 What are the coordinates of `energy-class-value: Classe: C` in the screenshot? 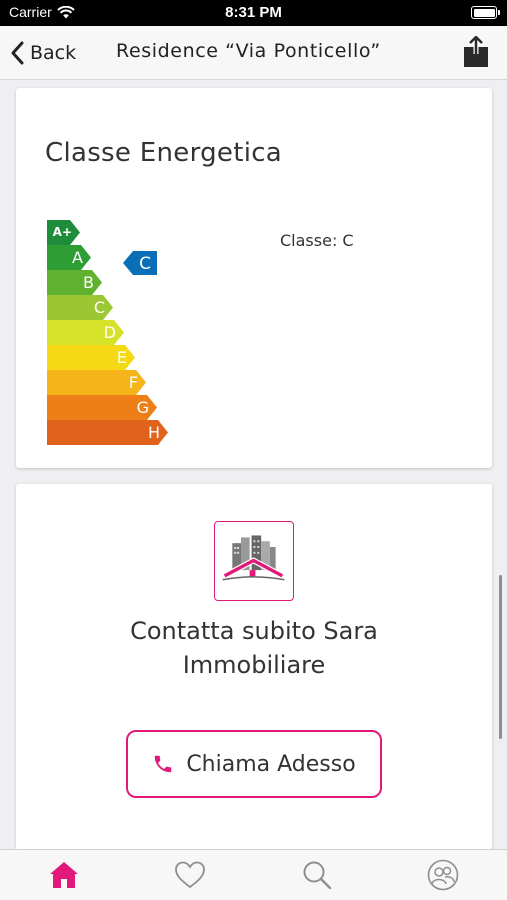 It's located at (317, 240).